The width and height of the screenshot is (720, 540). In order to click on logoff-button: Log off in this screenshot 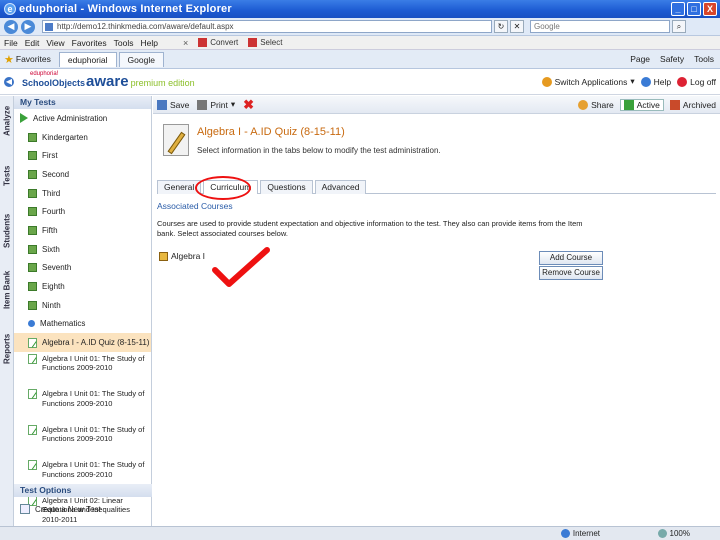, I will do `click(696, 81)`.